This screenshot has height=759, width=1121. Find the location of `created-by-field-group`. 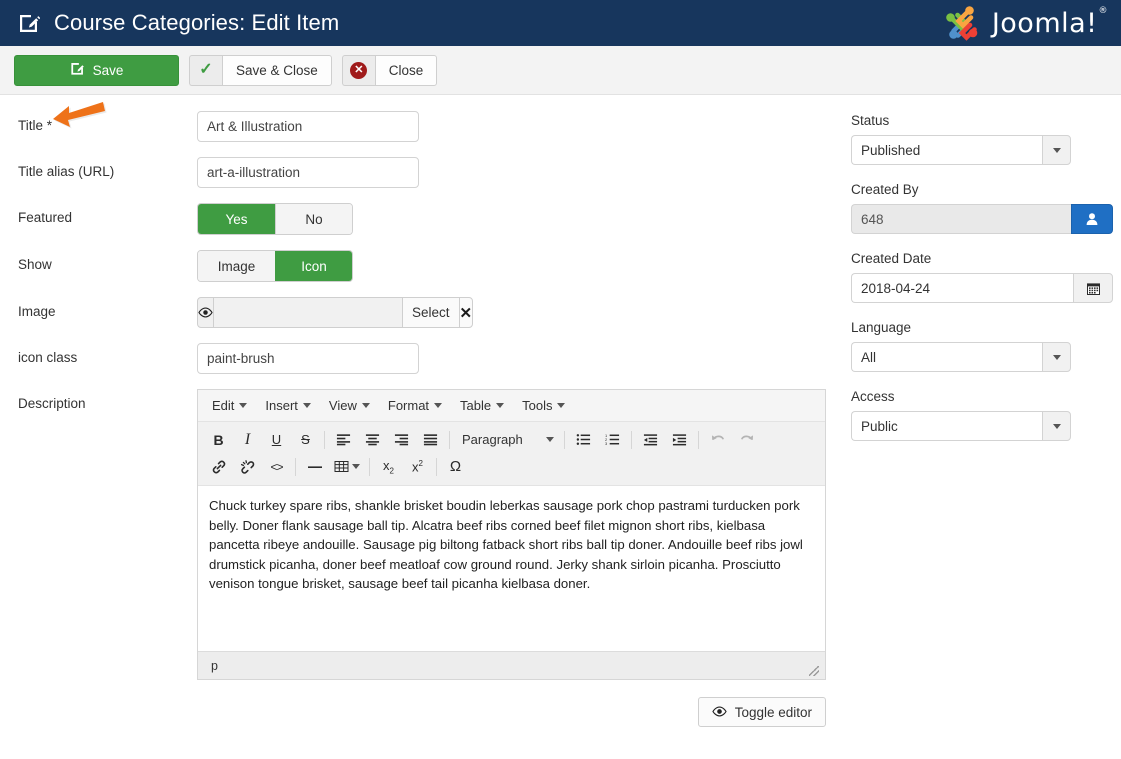

created-by-field-group is located at coordinates (982, 219).